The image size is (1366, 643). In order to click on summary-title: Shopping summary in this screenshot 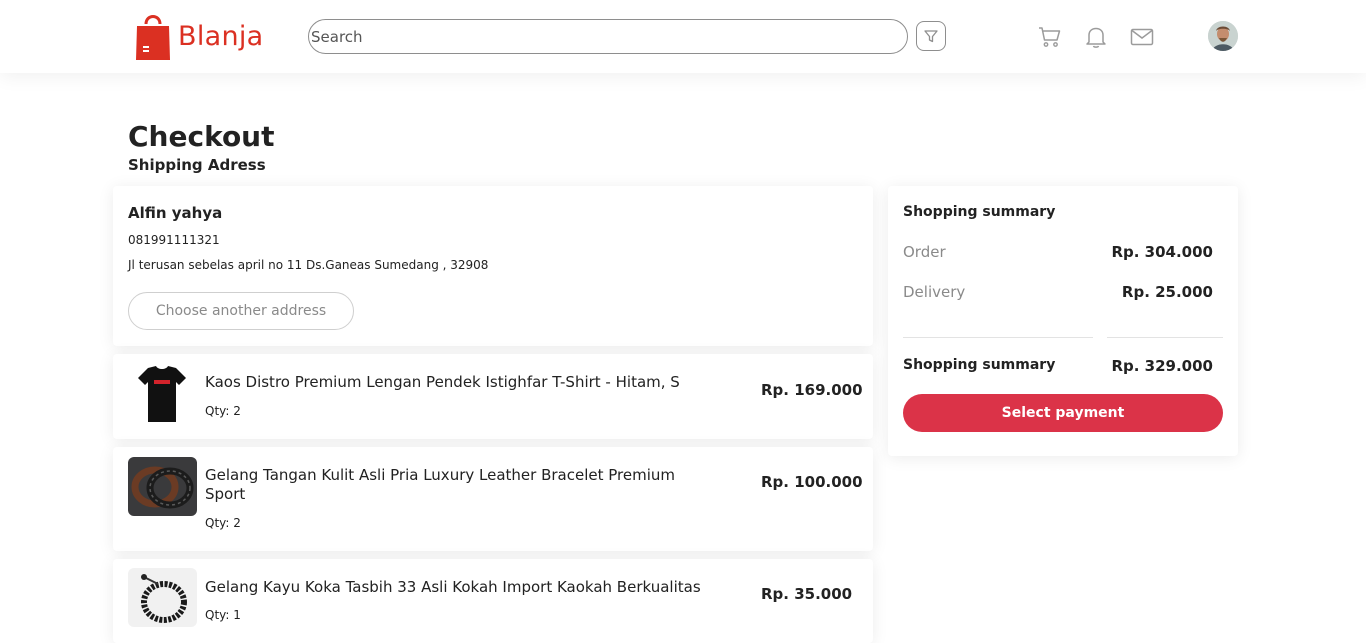, I will do `click(979, 212)`.